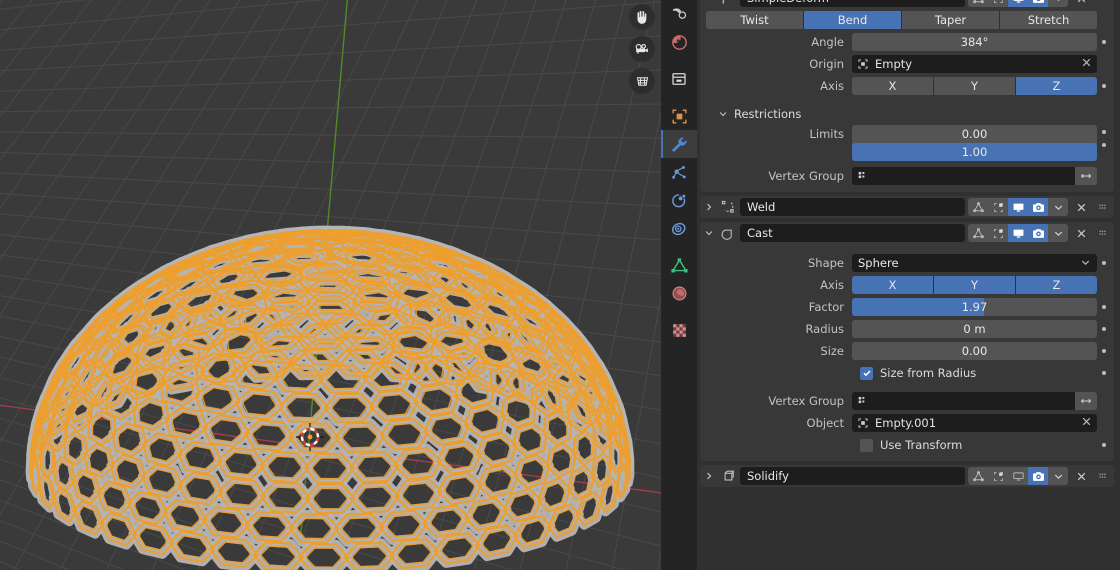  What do you see at coordinates (974, 423) in the screenshot?
I see `cast-object-field: Empty.001` at bounding box center [974, 423].